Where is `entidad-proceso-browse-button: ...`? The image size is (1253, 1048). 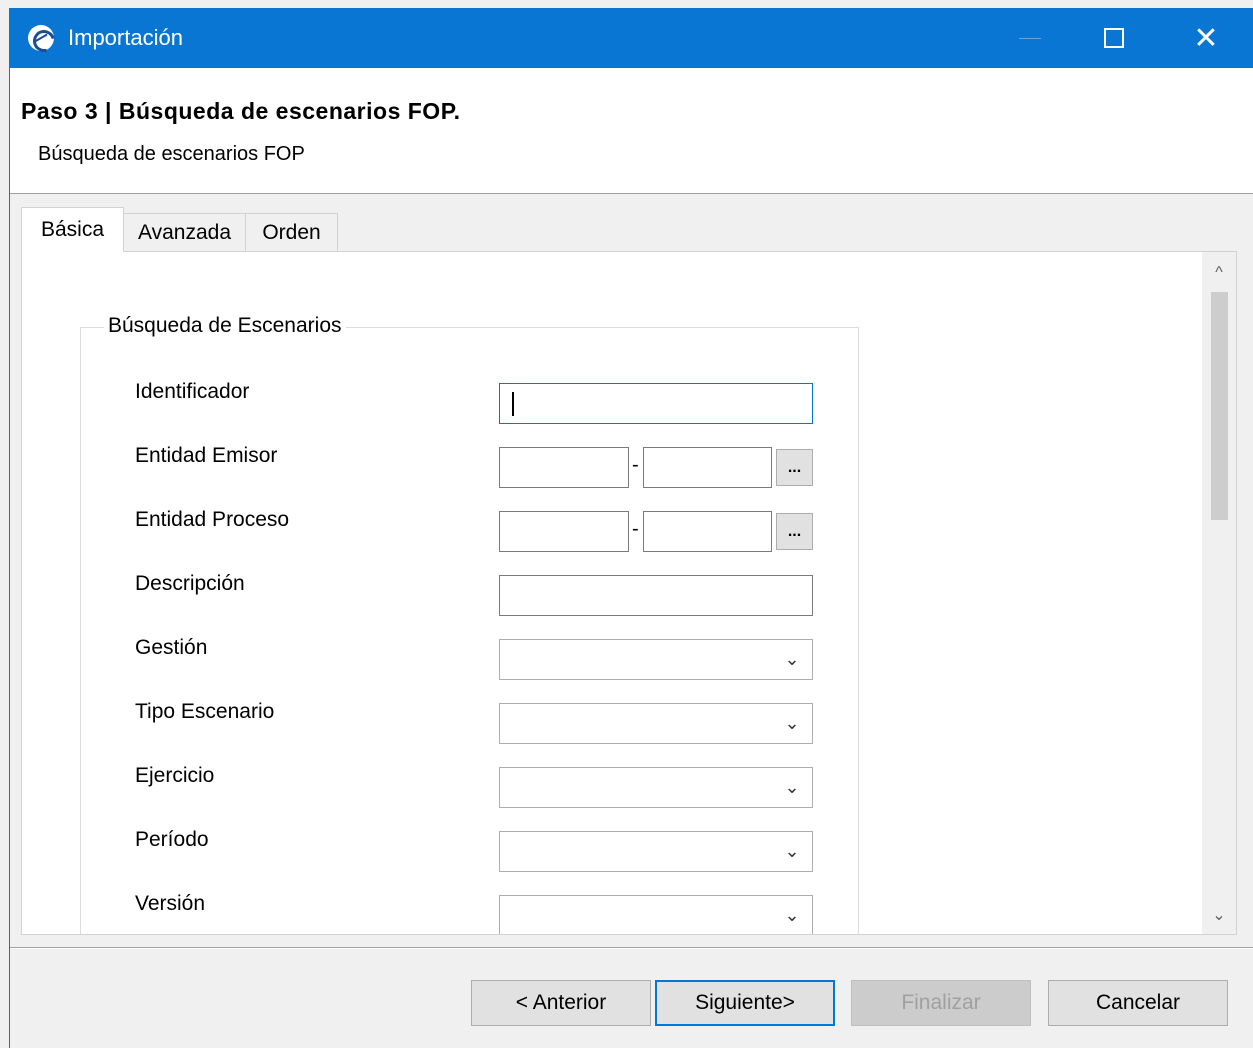 entidad-proceso-browse-button: ... is located at coordinates (794, 531).